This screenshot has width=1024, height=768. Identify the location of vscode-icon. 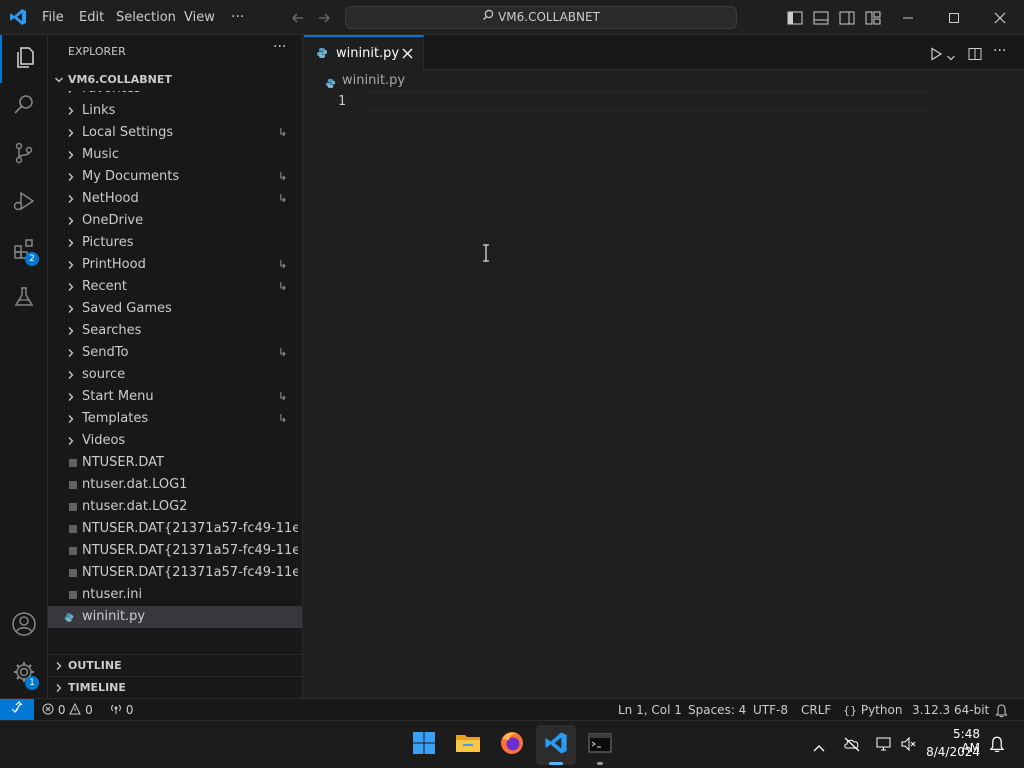
(556, 745).